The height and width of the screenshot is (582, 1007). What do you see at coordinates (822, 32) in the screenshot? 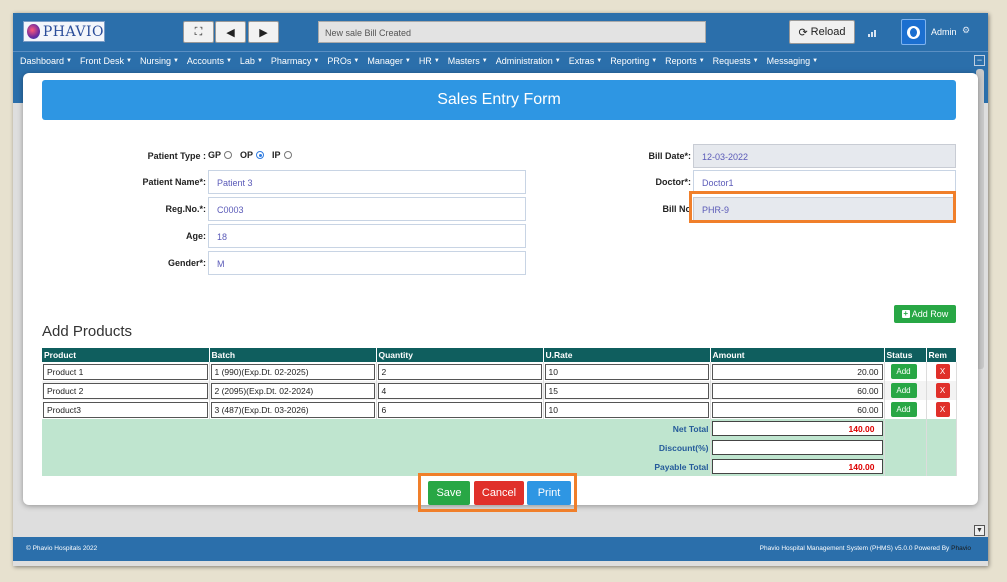
I see `reload-button: ⟳ Reload` at bounding box center [822, 32].